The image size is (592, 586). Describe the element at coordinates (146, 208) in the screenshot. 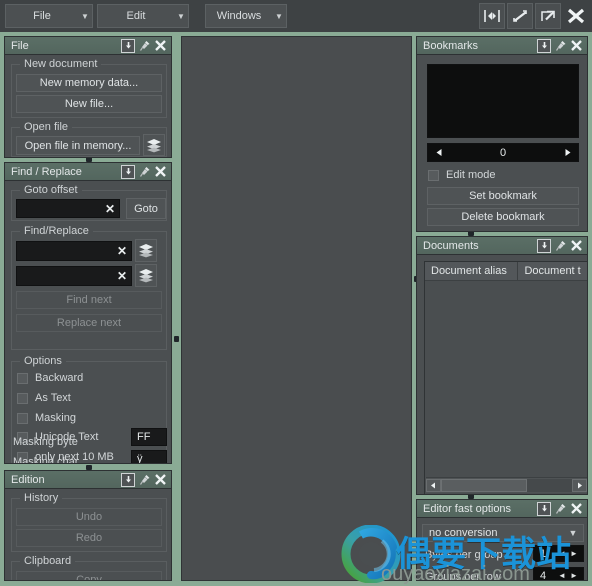

I see `goto-button: Goto` at that location.